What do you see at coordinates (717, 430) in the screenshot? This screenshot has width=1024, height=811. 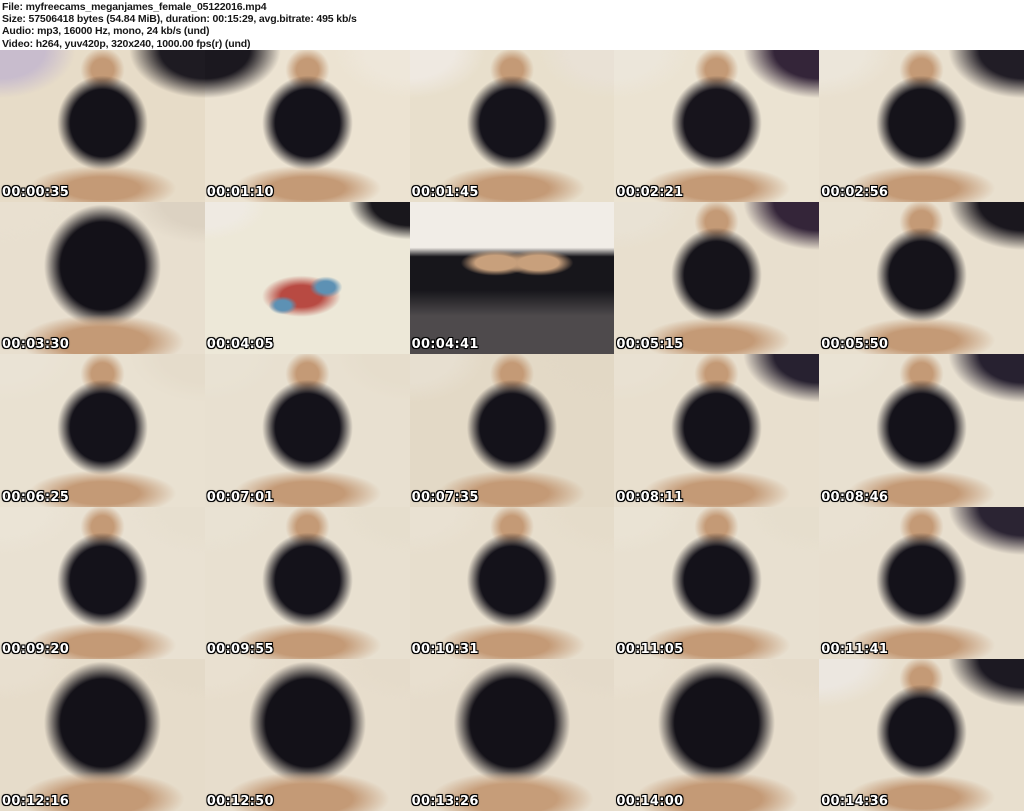 I see `video-thumbnail: 00:08:11` at bounding box center [717, 430].